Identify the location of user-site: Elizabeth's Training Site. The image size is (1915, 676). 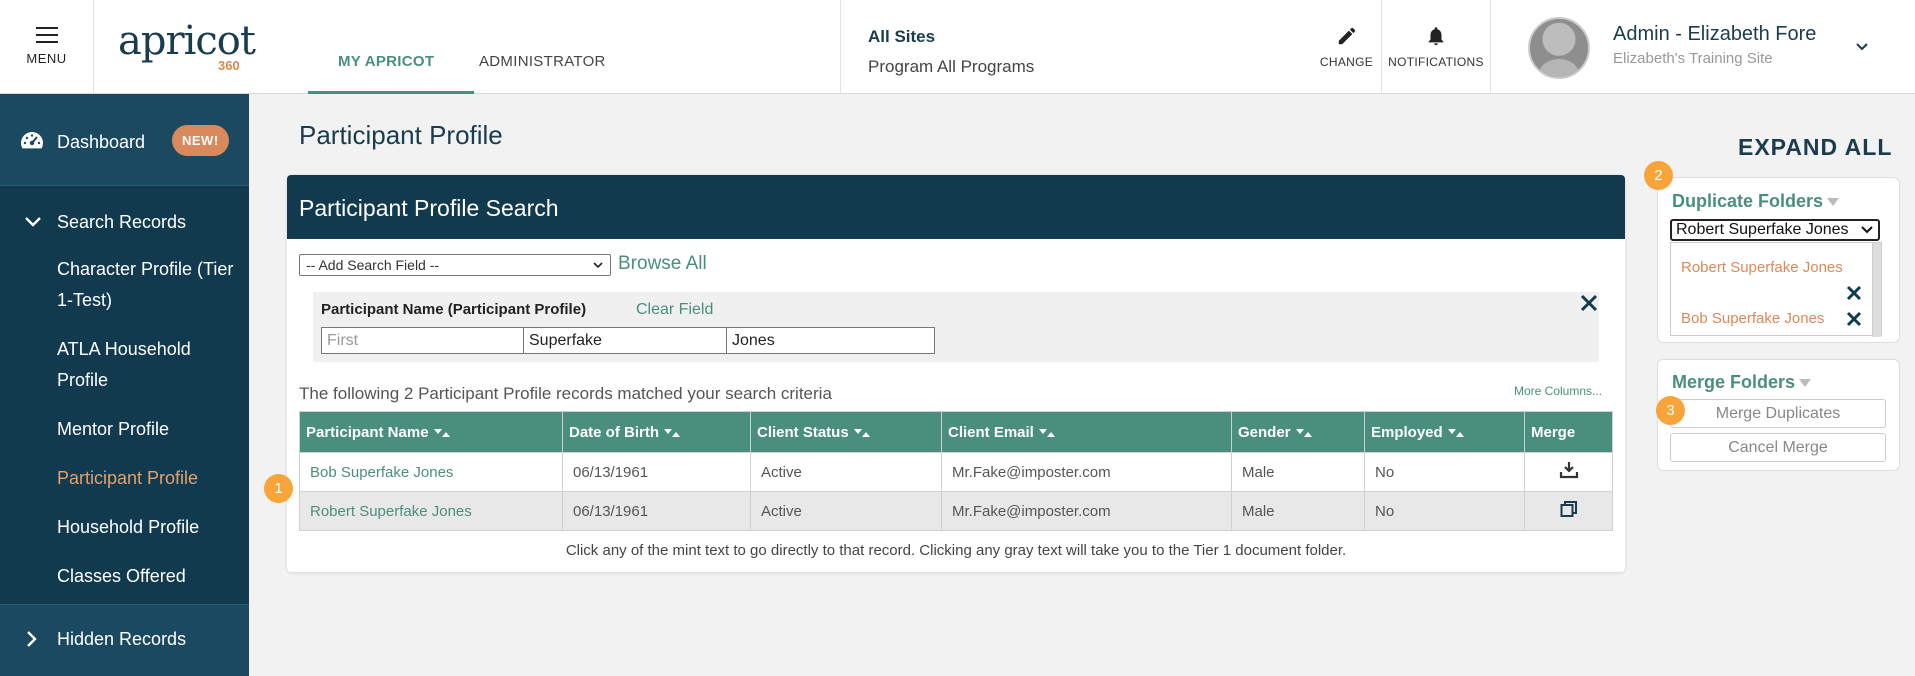
(1693, 58).